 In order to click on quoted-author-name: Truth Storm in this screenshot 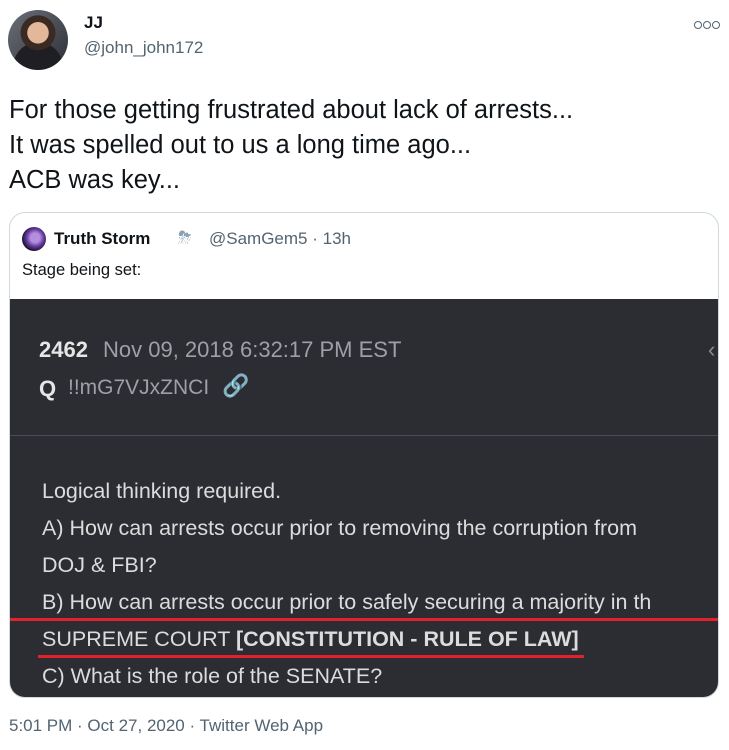, I will do `click(102, 238)`.